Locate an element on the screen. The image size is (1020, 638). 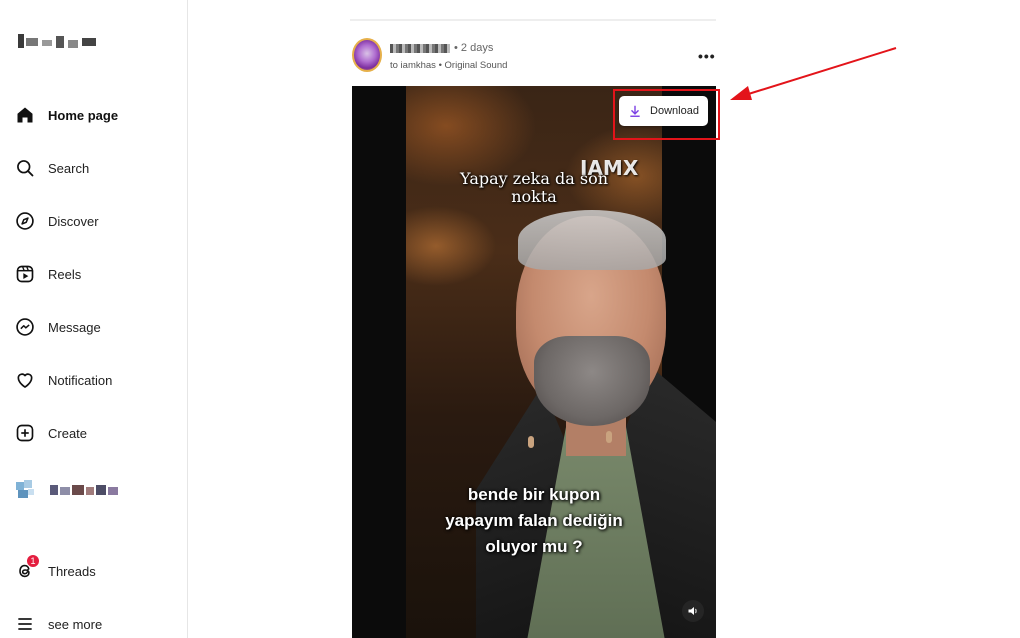
menu-icon is located at coordinates (25, 624).